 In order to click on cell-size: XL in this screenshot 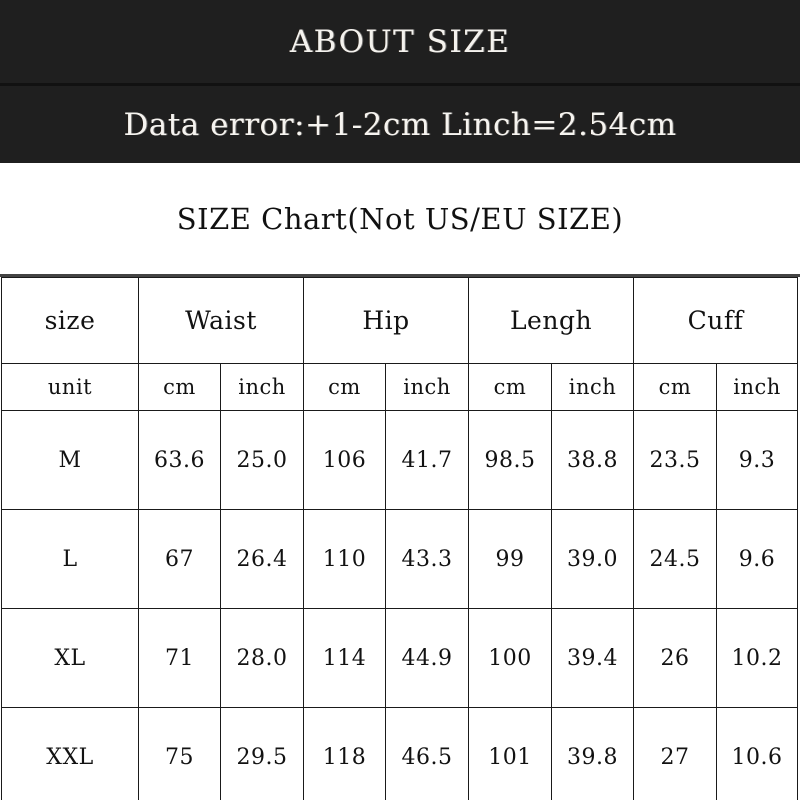, I will do `click(70, 658)`.